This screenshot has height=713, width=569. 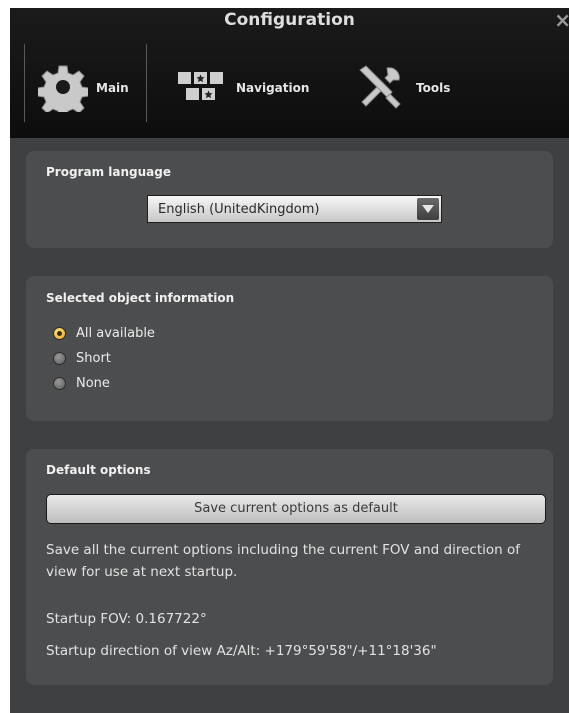 I want to click on tab-navigation: Navigation, so click(x=243, y=88).